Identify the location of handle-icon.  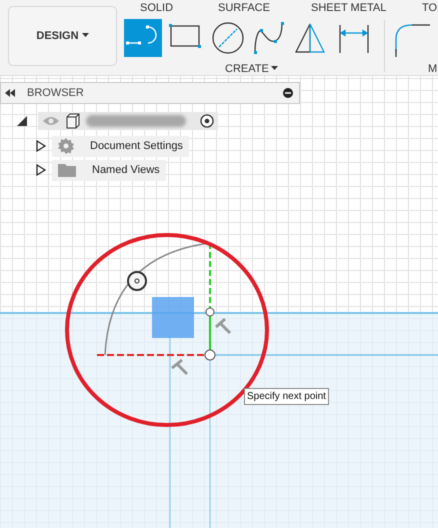
(137, 281).